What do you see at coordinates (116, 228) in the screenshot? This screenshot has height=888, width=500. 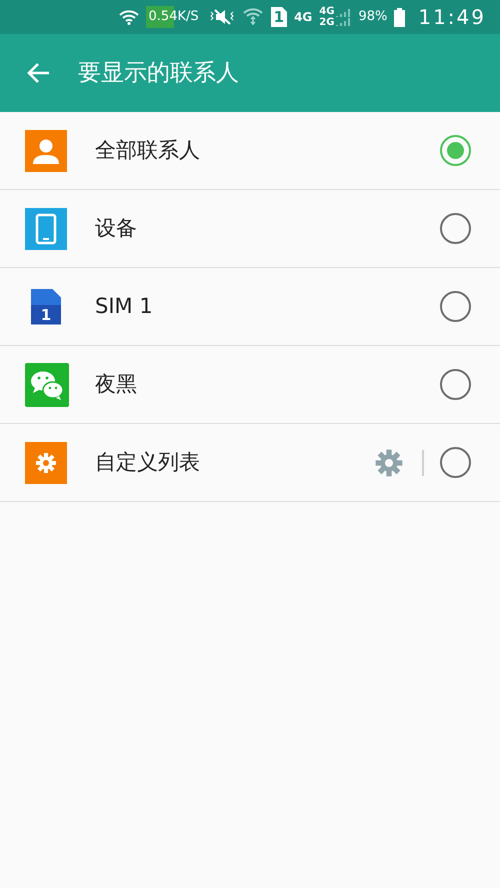 I see `item-label: 设备` at bounding box center [116, 228].